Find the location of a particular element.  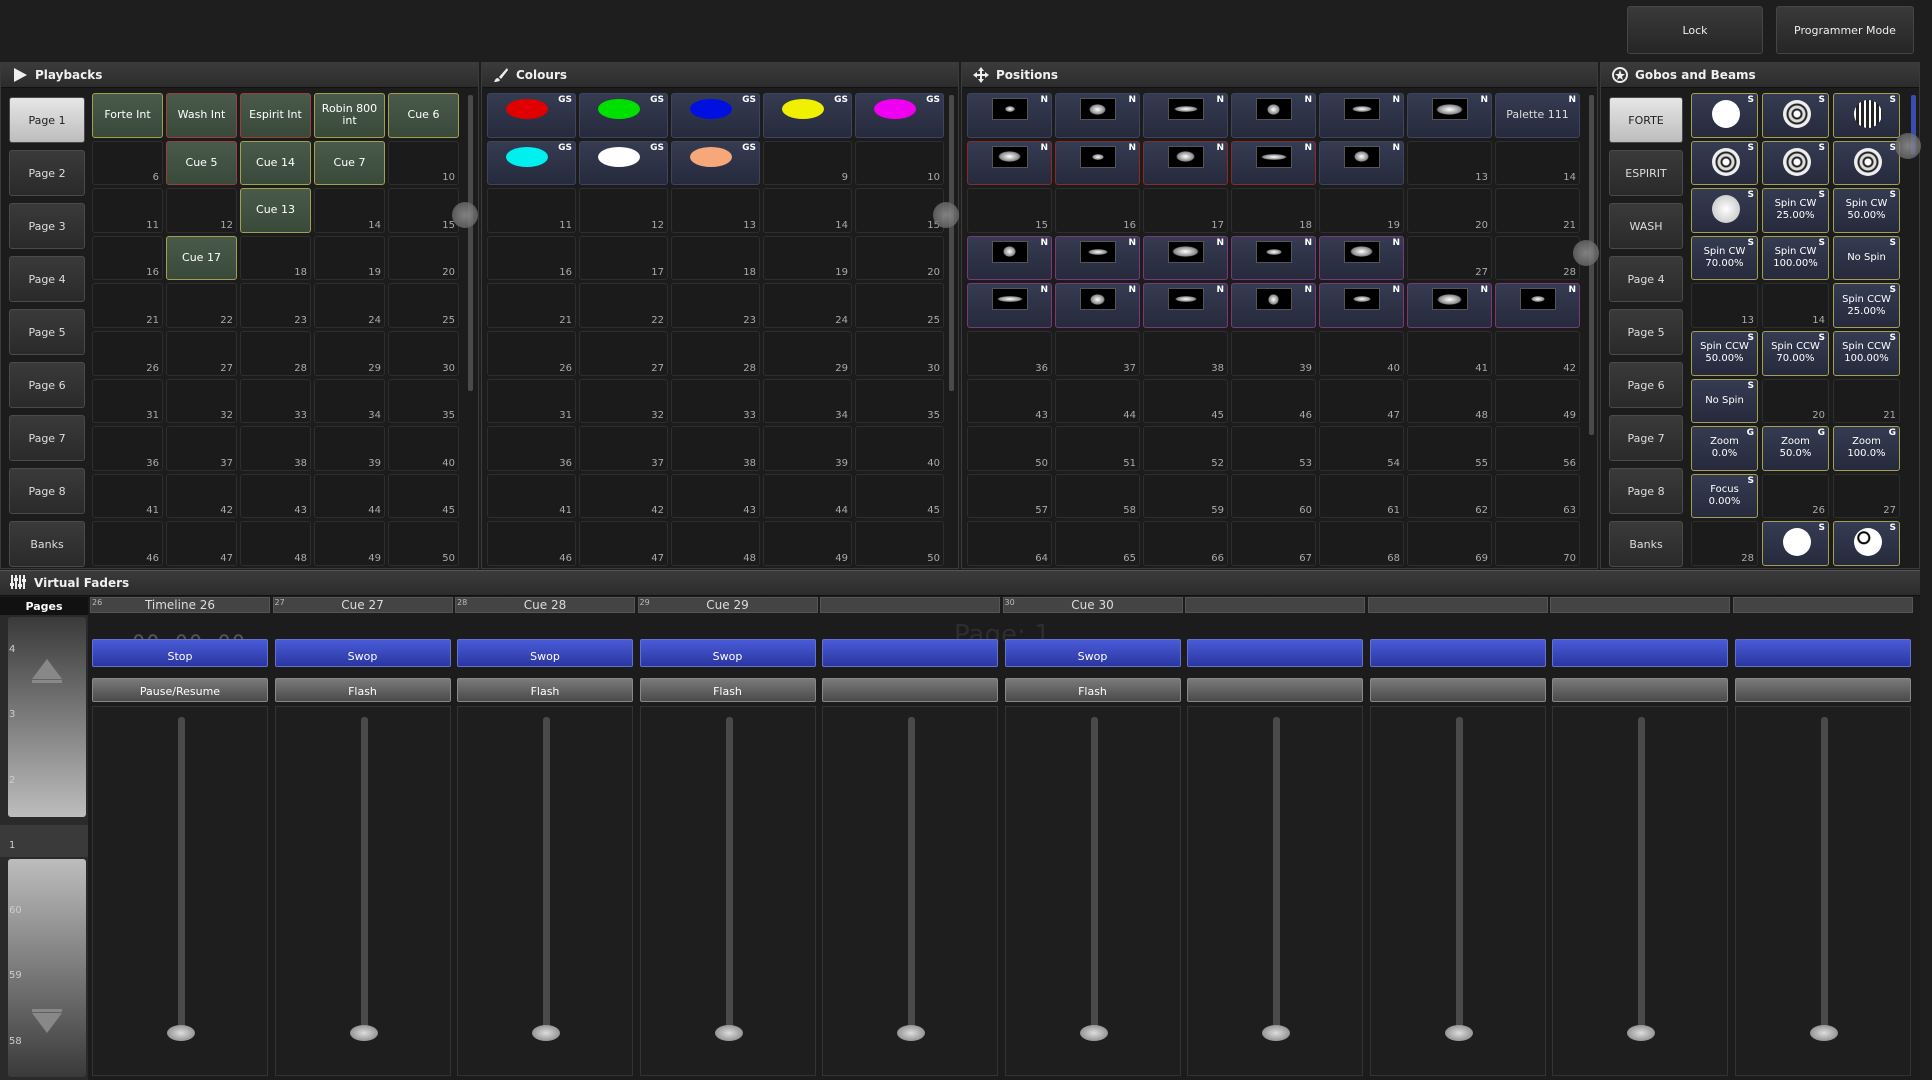

empty-position-slot: 13 is located at coordinates (1449, 163).